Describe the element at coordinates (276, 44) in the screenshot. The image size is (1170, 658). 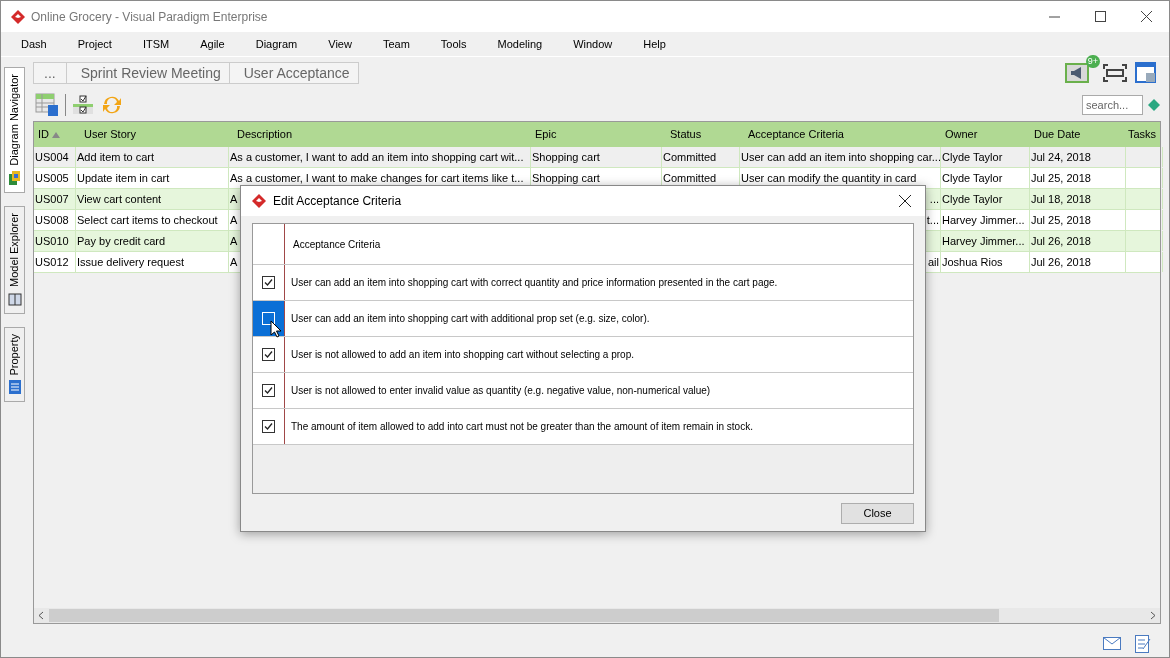
I see `menu-item: Diagram` at that location.